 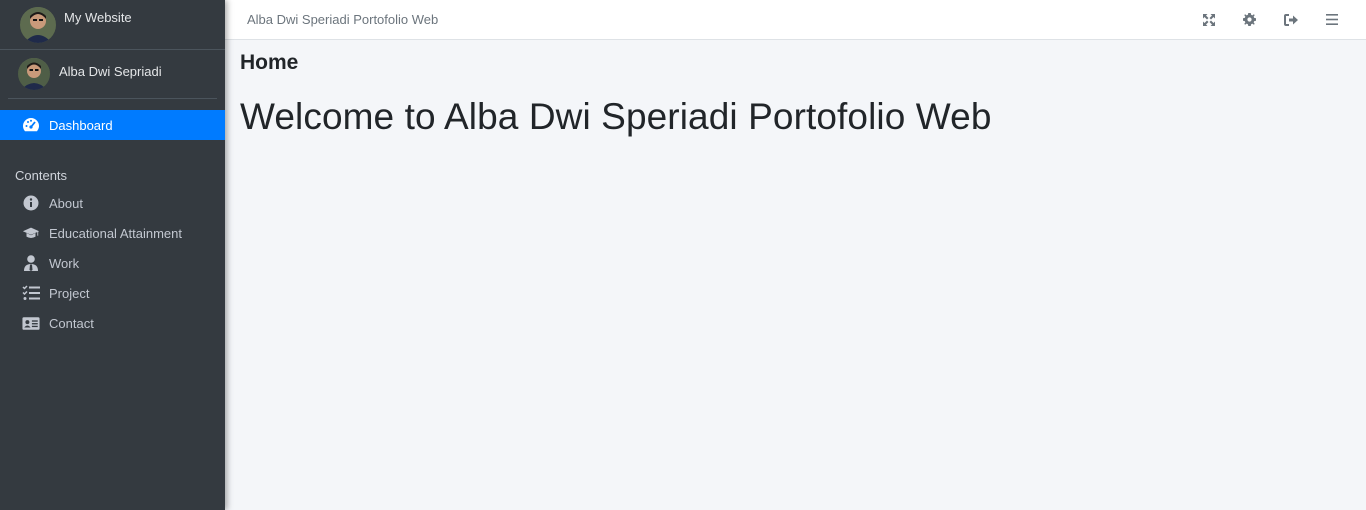 I want to click on sidebar-item-label: Dashboard, so click(x=81, y=125).